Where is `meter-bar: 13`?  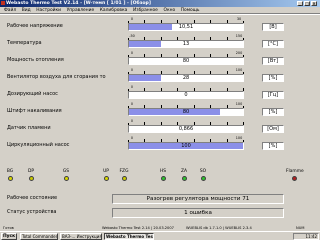 meter-bar: 13 is located at coordinates (186, 44).